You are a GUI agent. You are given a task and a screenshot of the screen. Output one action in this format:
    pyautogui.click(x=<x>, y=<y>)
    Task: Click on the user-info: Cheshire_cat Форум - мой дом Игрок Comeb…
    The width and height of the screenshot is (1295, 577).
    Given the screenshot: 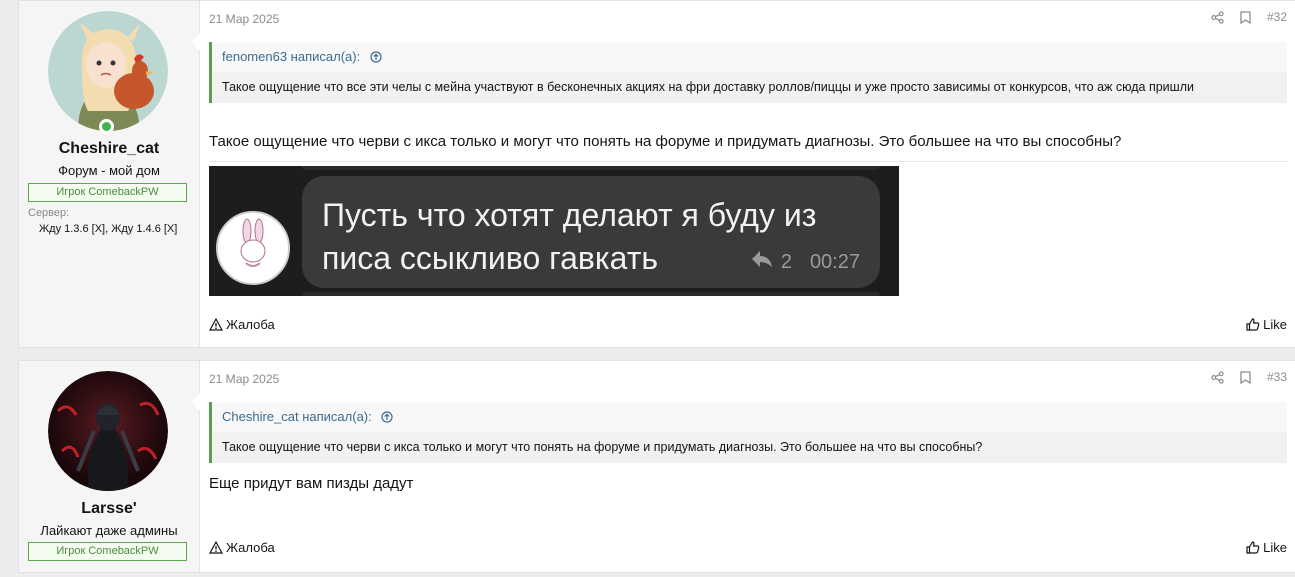 What is the action you would take?
    pyautogui.click(x=109, y=174)
    